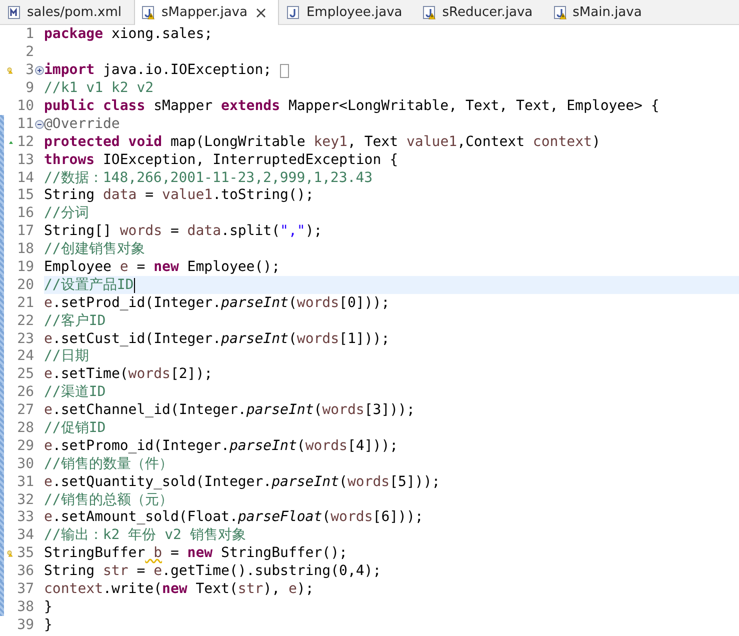 Image resolution: width=739 pixels, height=636 pixels. Describe the element at coordinates (207, 12) in the screenshot. I see `file-tab: sMapper.java` at that location.